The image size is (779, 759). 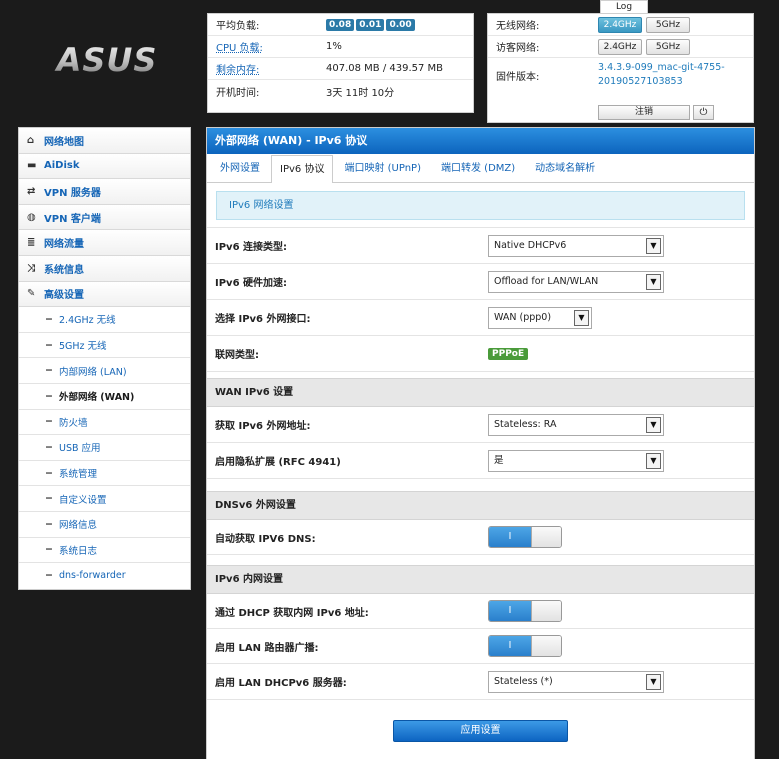 What do you see at coordinates (104, 166) in the screenshot?
I see `sidebar-item-aidisk: ▬ AiDisk` at bounding box center [104, 166].